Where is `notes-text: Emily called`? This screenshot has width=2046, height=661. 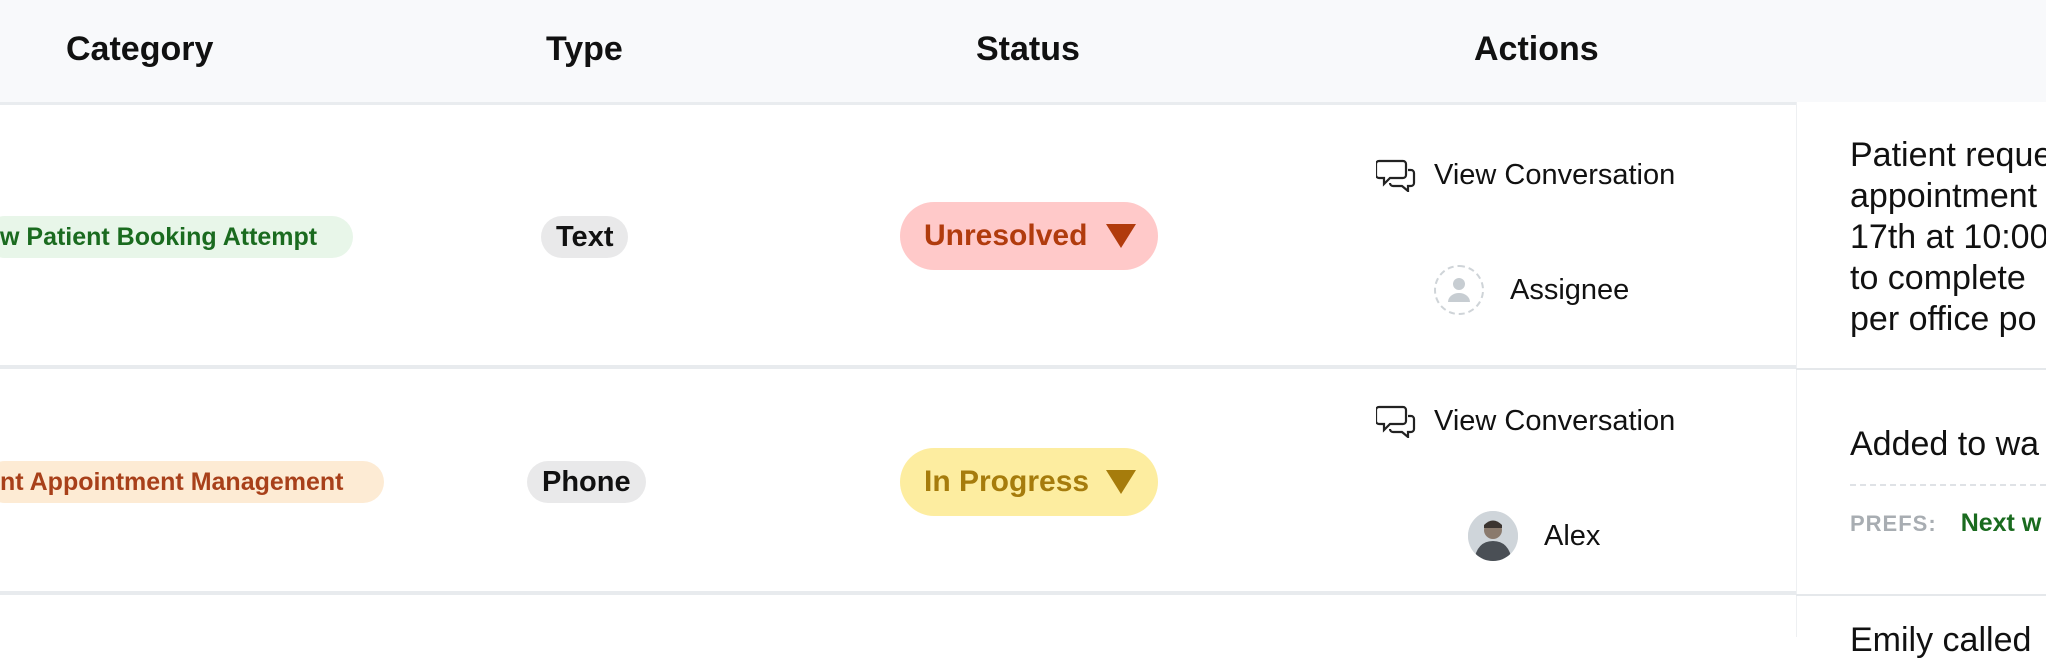
notes-text: Emily called is located at coordinates (1941, 640).